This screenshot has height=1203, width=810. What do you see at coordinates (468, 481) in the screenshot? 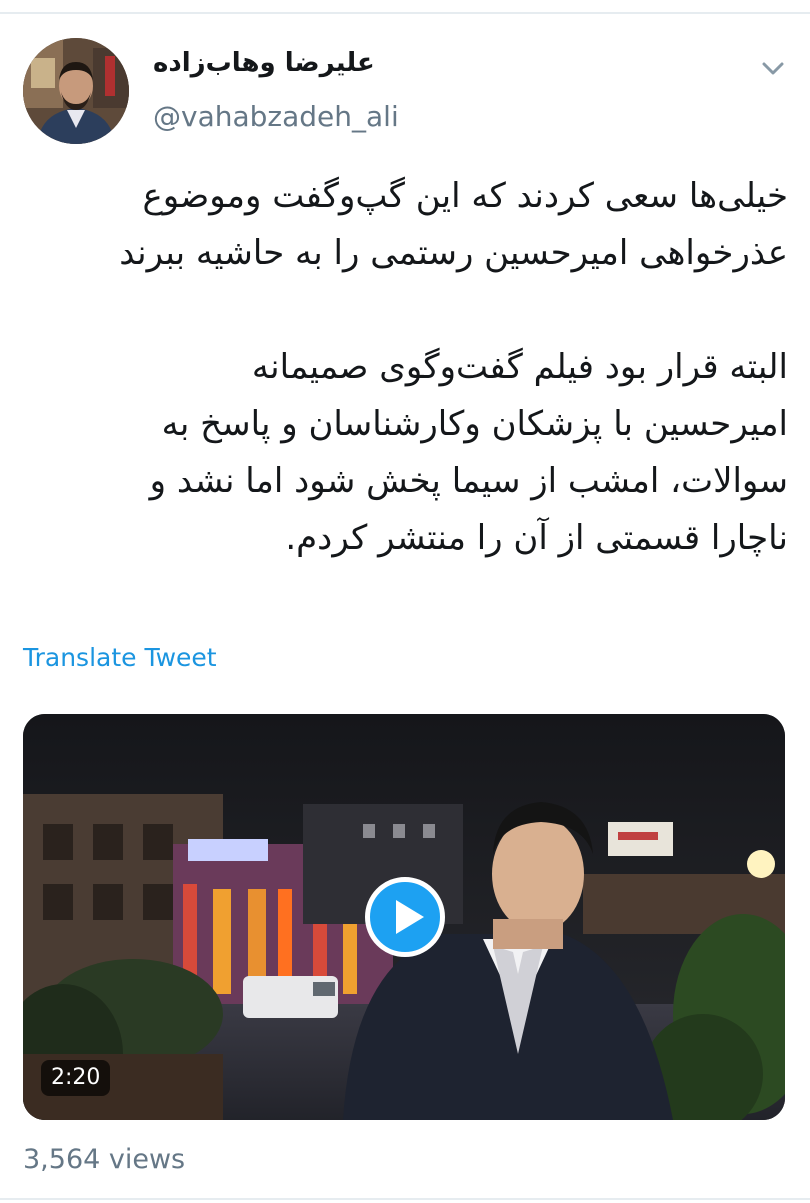
I see `tweet-text-line: سوالات، امشب از سیما پخش شود اما نشد و` at bounding box center [468, 481].